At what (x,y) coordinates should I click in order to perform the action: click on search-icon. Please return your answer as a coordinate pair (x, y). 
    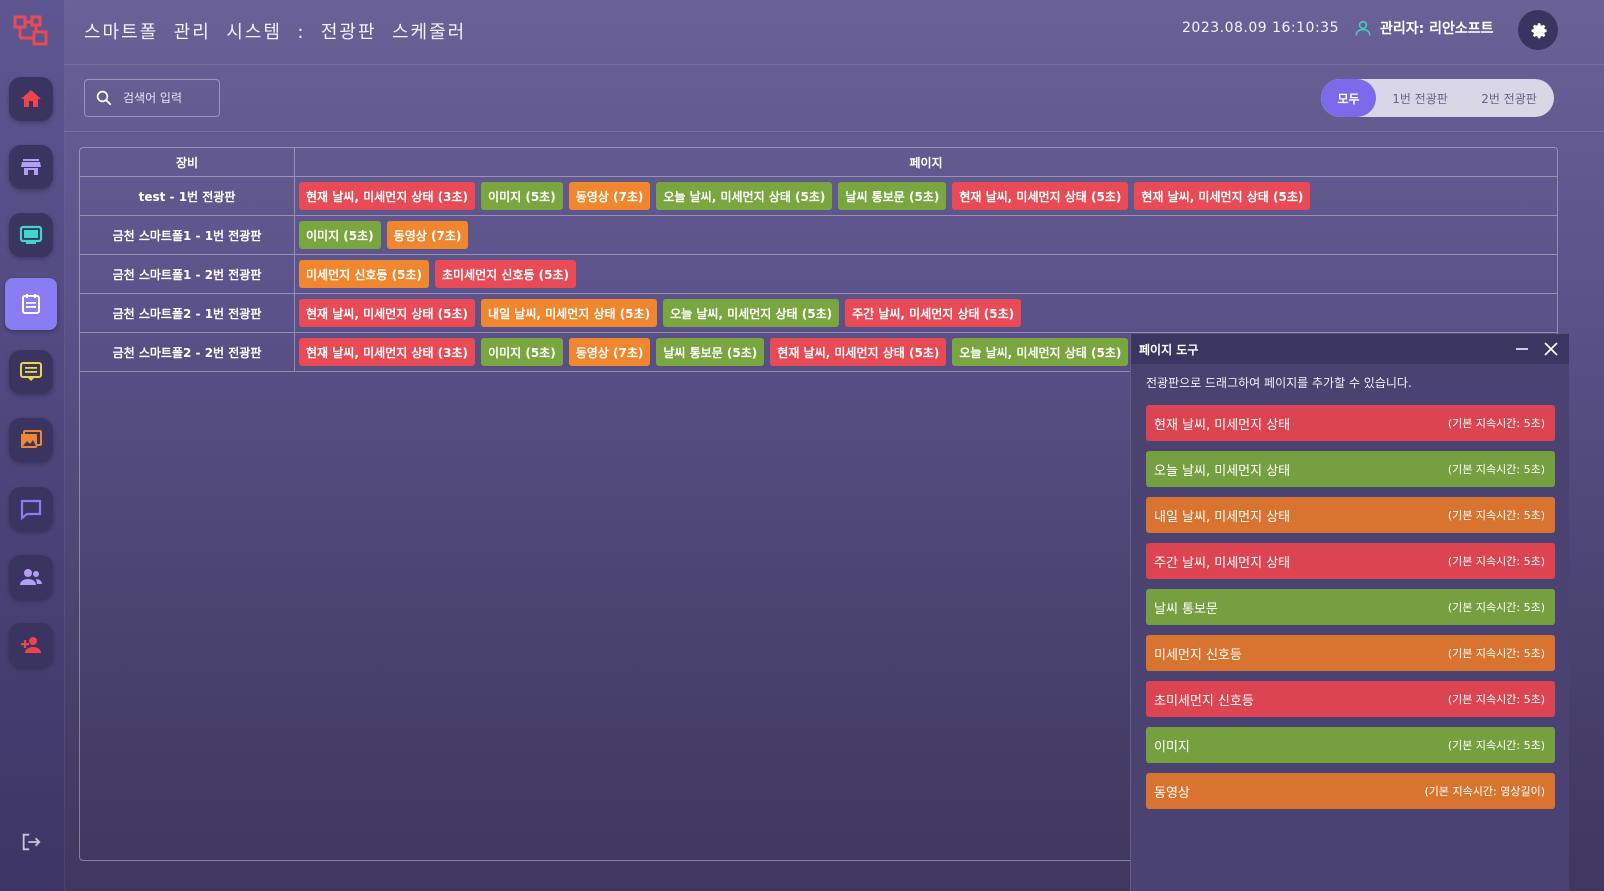
    Looking at the image, I should click on (104, 98).